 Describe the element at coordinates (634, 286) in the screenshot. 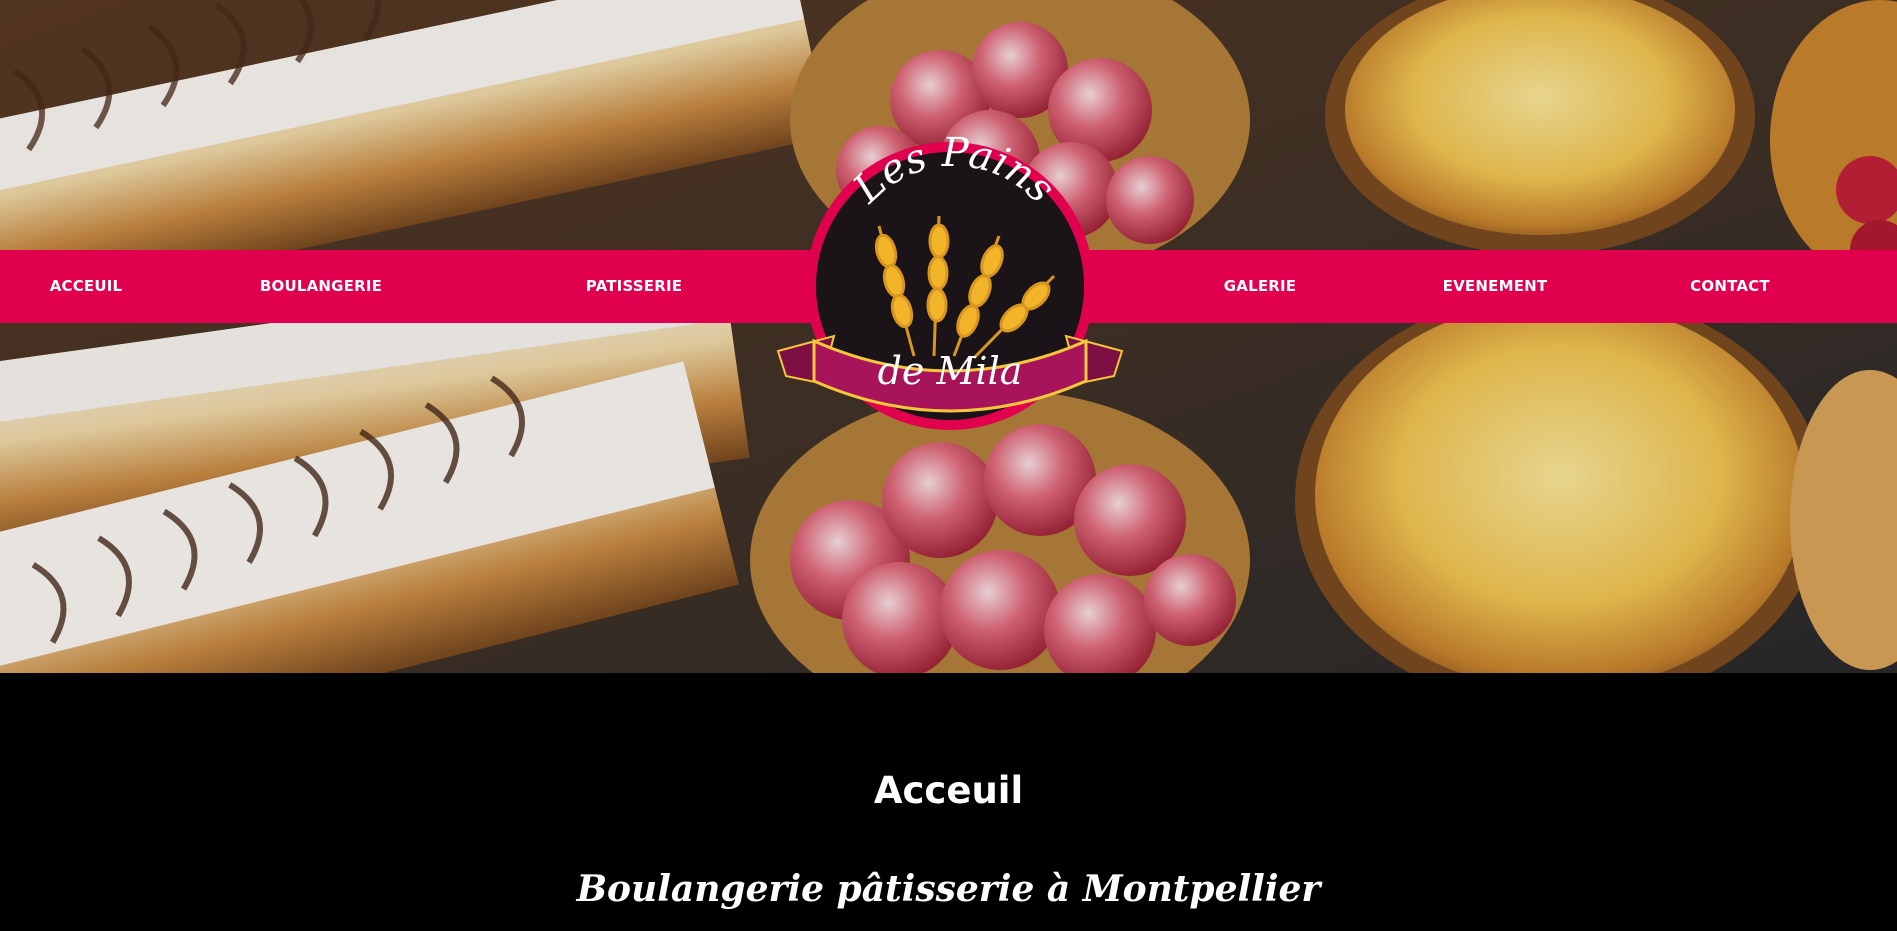

I see `nav-item-patisserie: PATISSERIE` at that location.